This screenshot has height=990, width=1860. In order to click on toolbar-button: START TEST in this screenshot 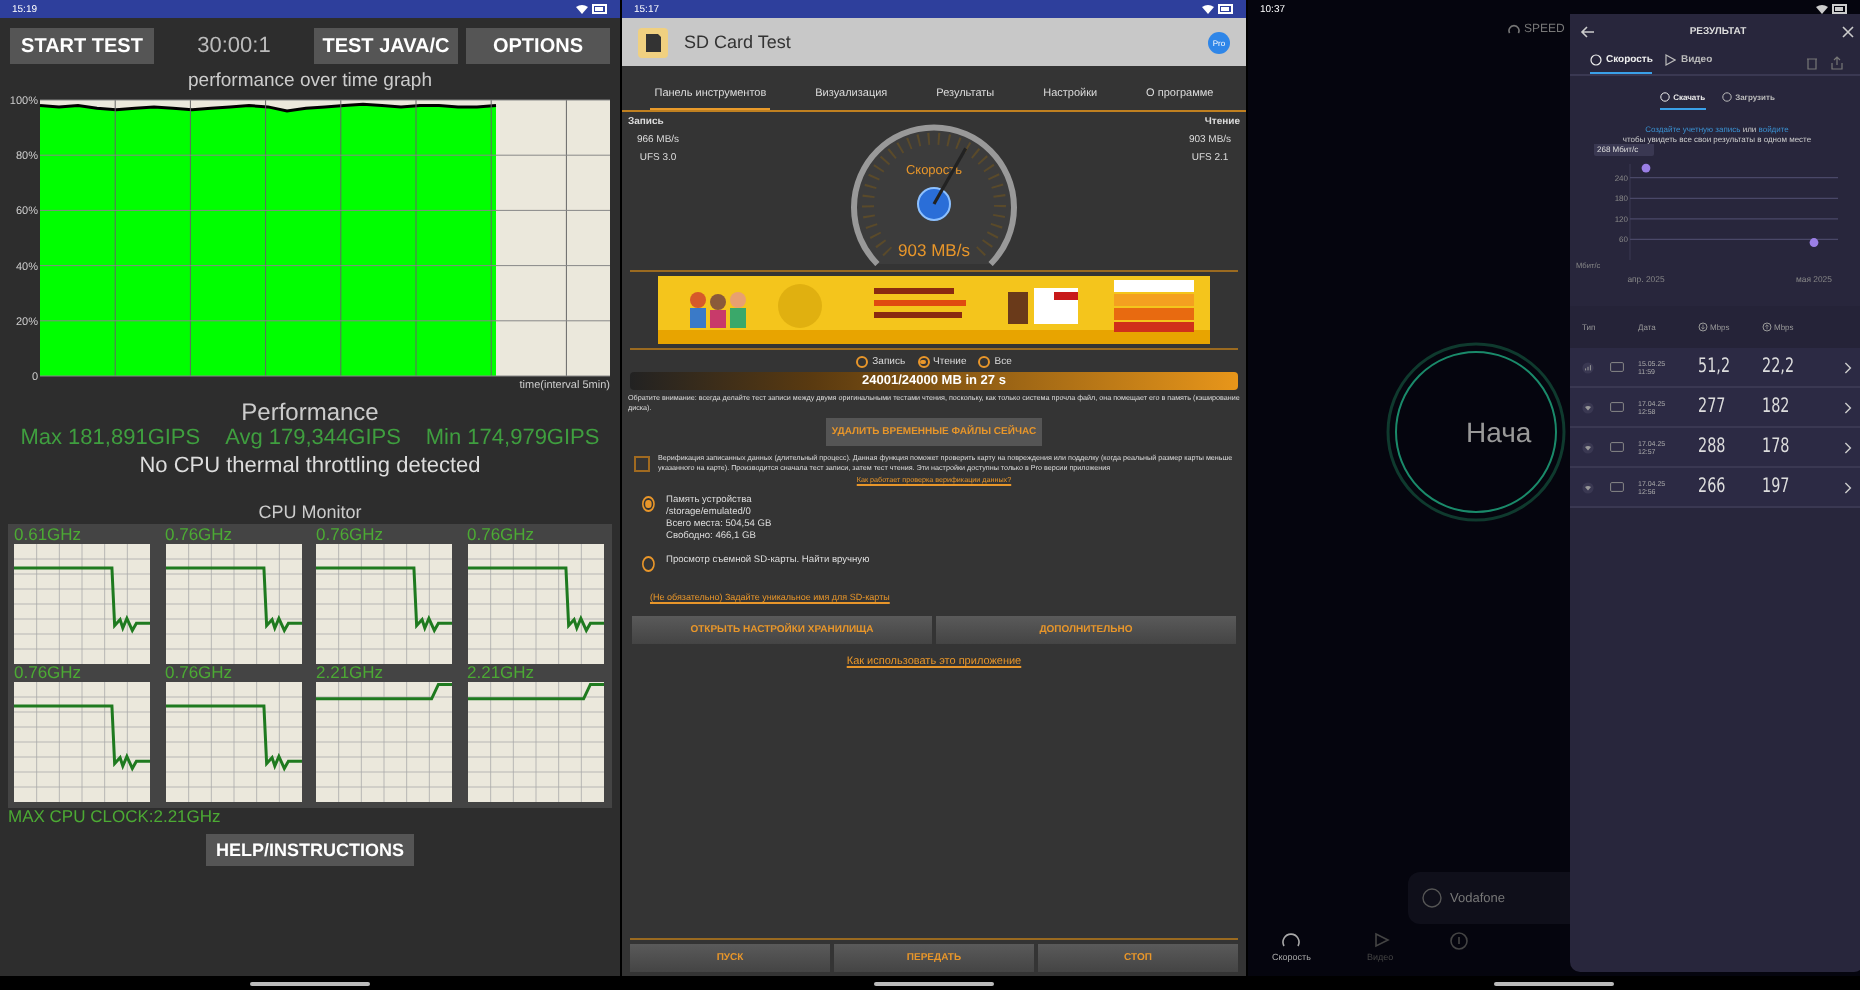, I will do `click(82, 46)`.